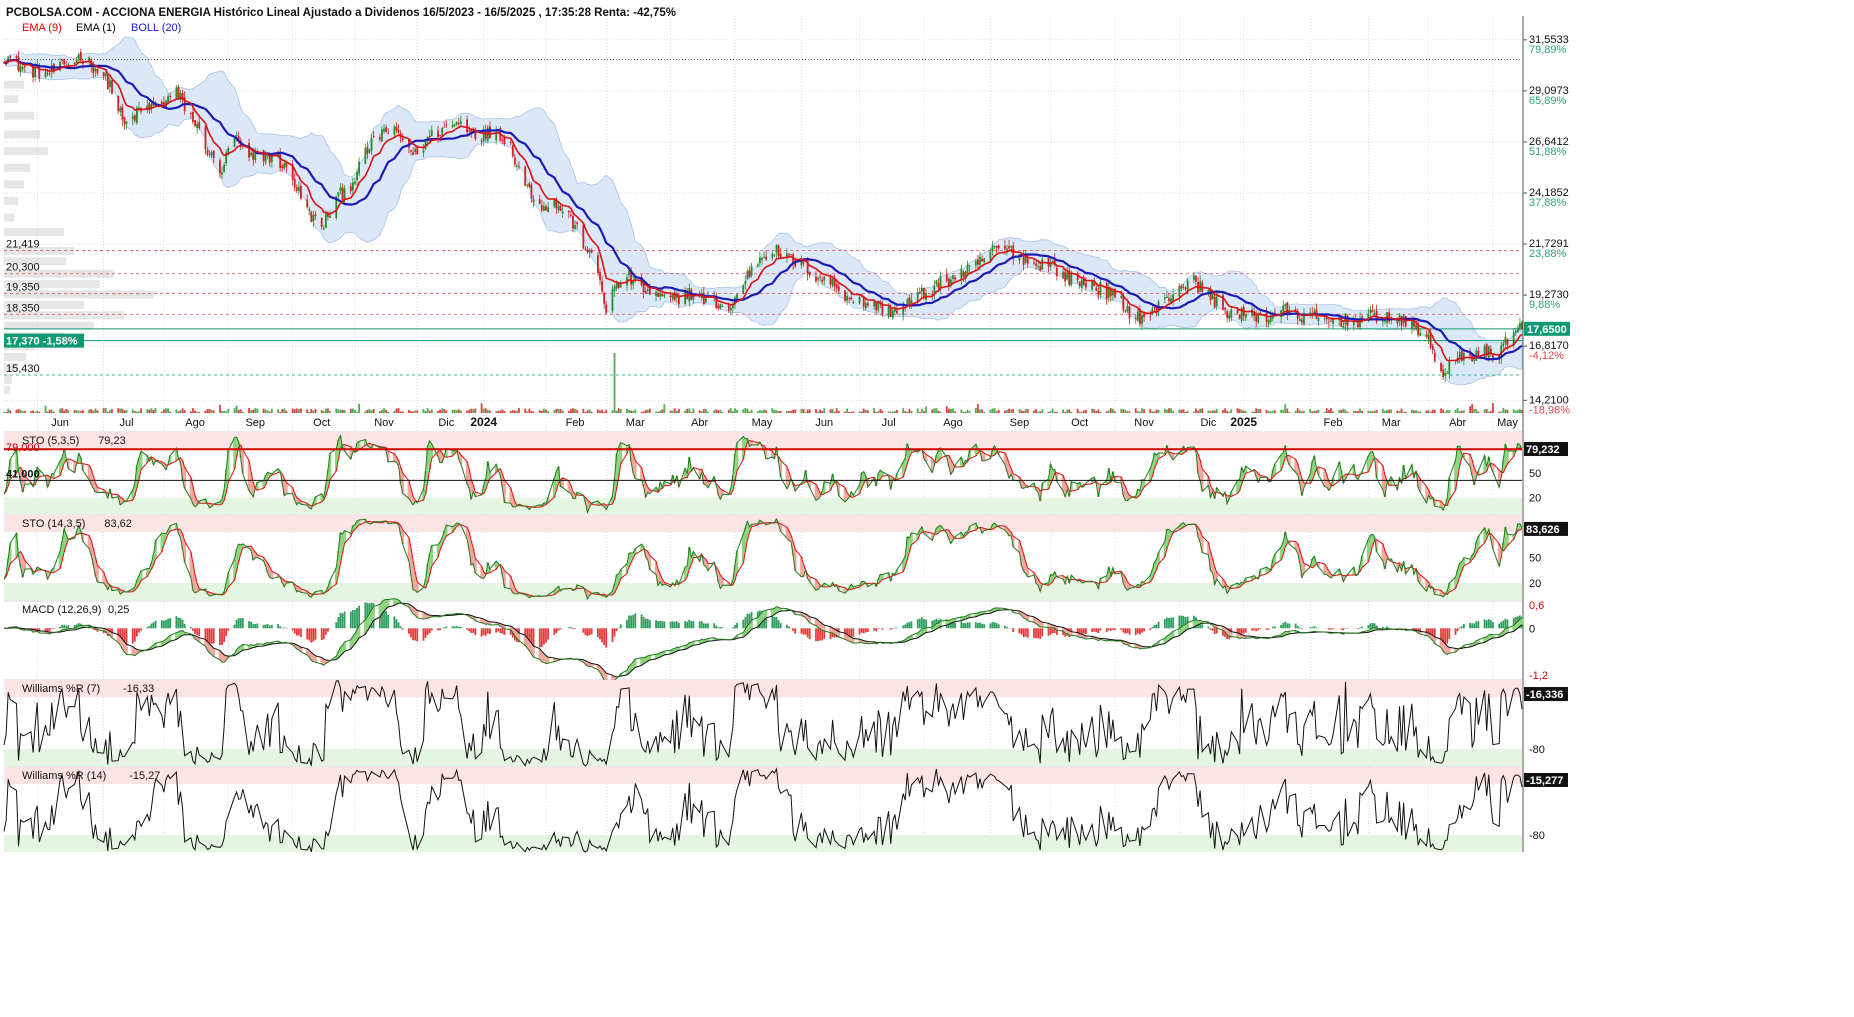 The image size is (1854, 1017). What do you see at coordinates (23, 308) in the screenshot?
I see `level-line-label: 18,350` at bounding box center [23, 308].